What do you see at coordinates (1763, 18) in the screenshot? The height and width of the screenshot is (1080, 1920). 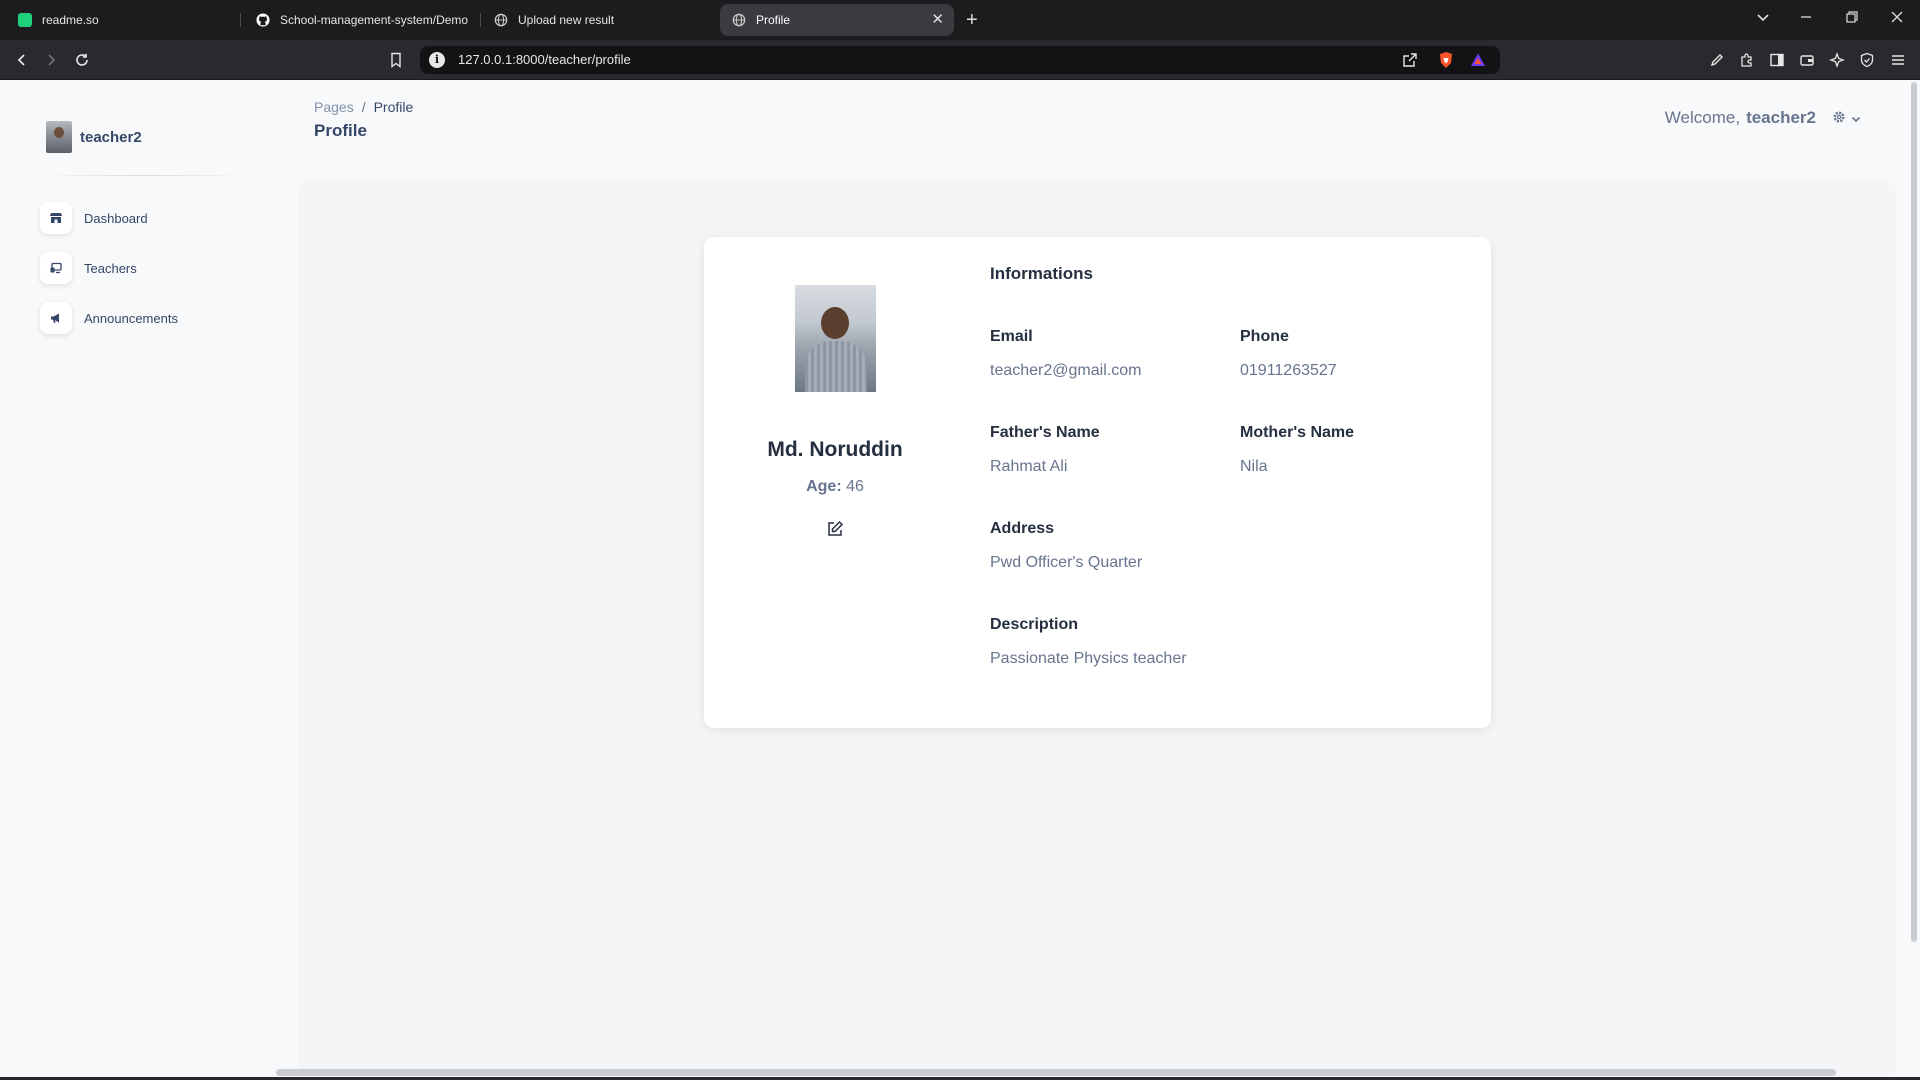 I see `tab-list-icon` at bounding box center [1763, 18].